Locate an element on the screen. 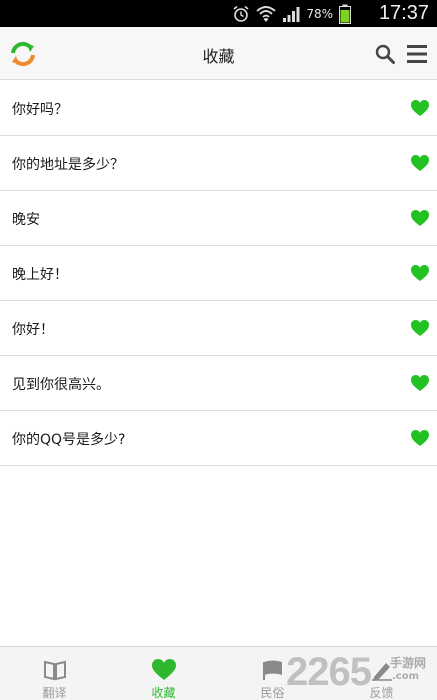  status-clock: 17:37 is located at coordinates (403, 13).